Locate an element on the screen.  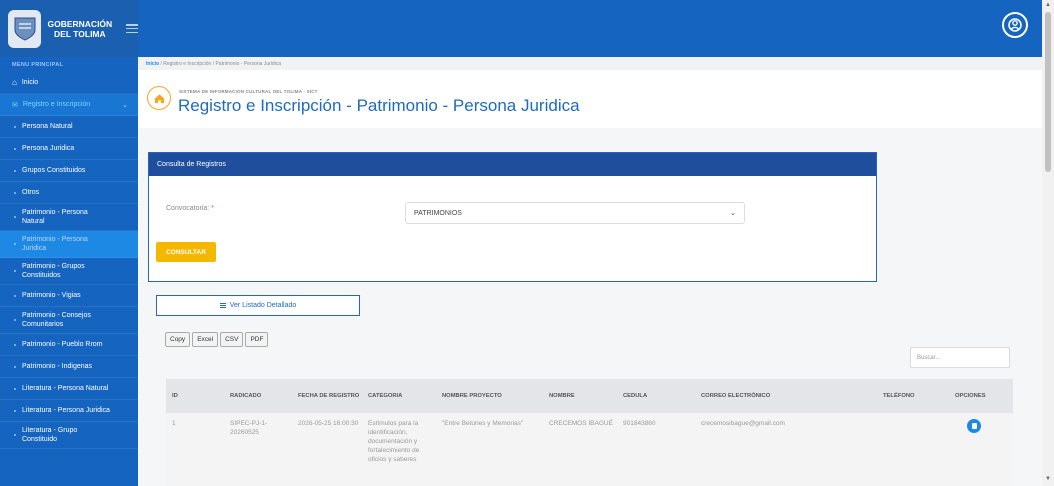
sidebar-item-patrimonio-persona-juridica: Patrimonio - Persona Juridica is located at coordinates (69, 244).